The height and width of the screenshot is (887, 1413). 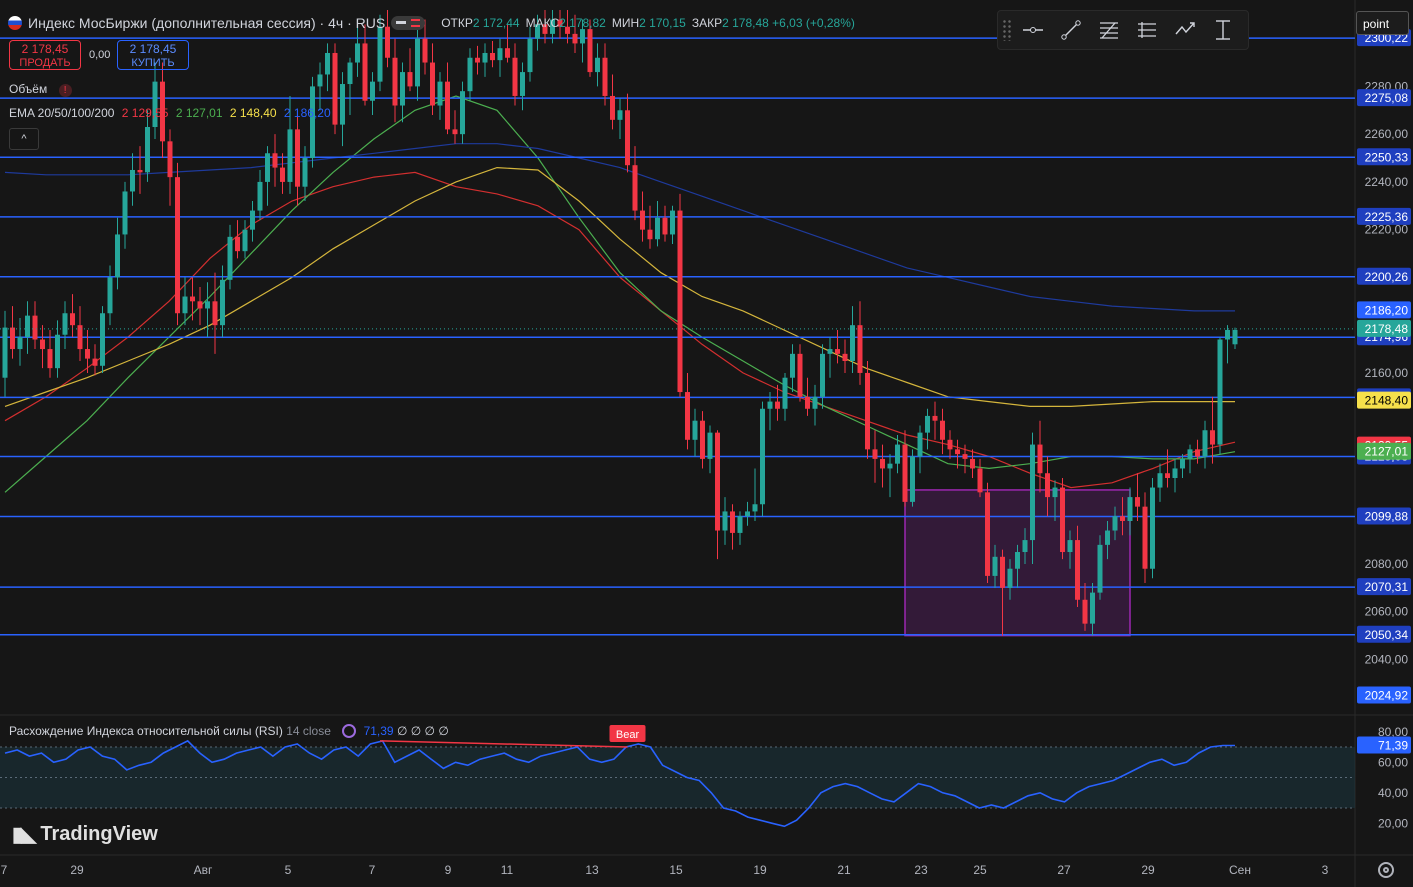 What do you see at coordinates (1387, 217) in the screenshot?
I see `level-price-label: 2225,36` at bounding box center [1387, 217].